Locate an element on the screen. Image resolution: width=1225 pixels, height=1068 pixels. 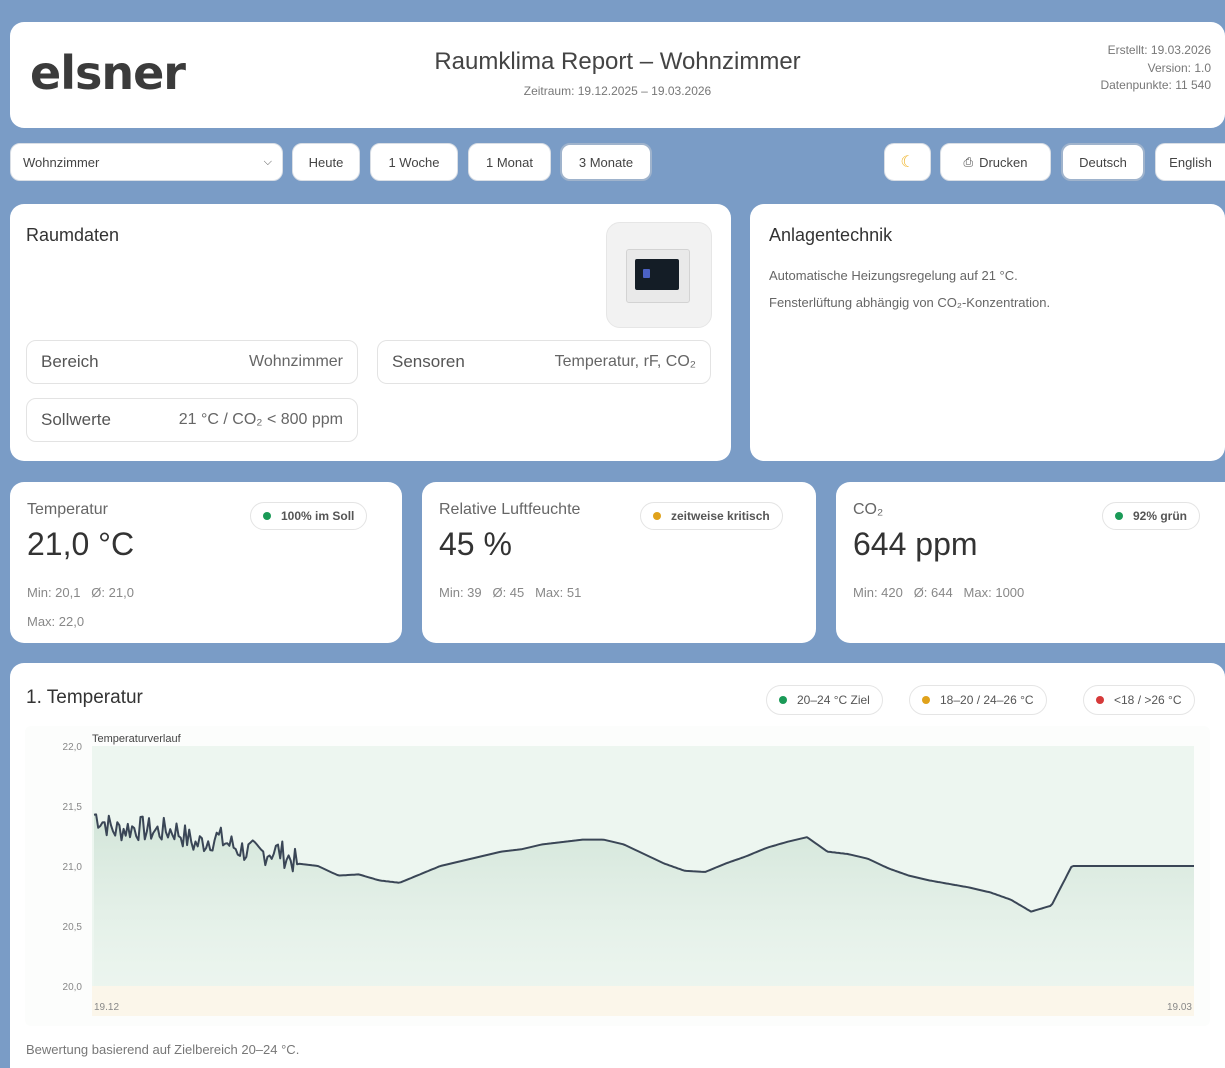
print-button: ⎙ Drucken is located at coordinates (995, 162).